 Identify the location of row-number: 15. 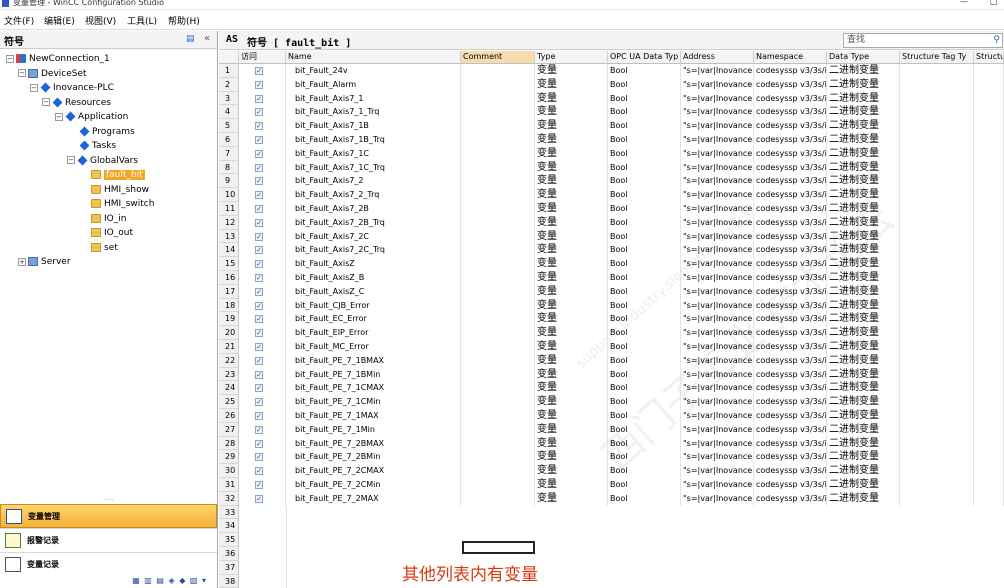
(229, 264).